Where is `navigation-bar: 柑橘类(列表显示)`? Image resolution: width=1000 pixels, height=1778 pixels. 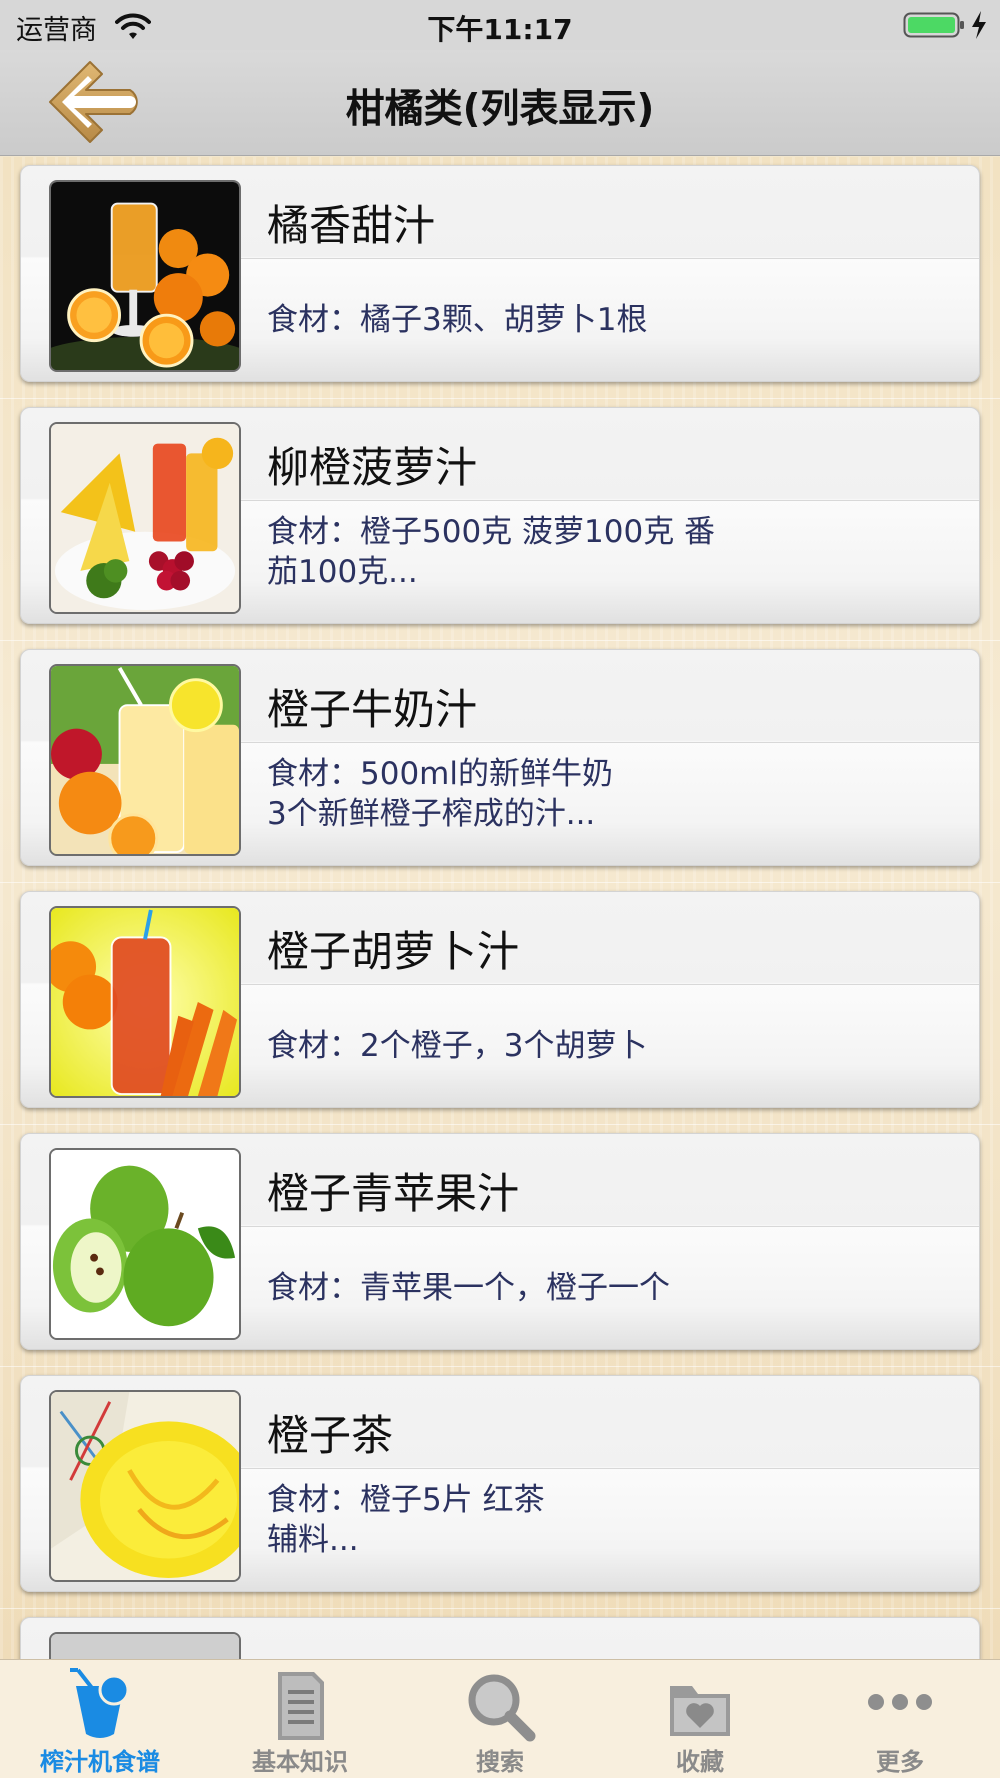
navigation-bar: 柑橘类(列表显示) is located at coordinates (500, 103).